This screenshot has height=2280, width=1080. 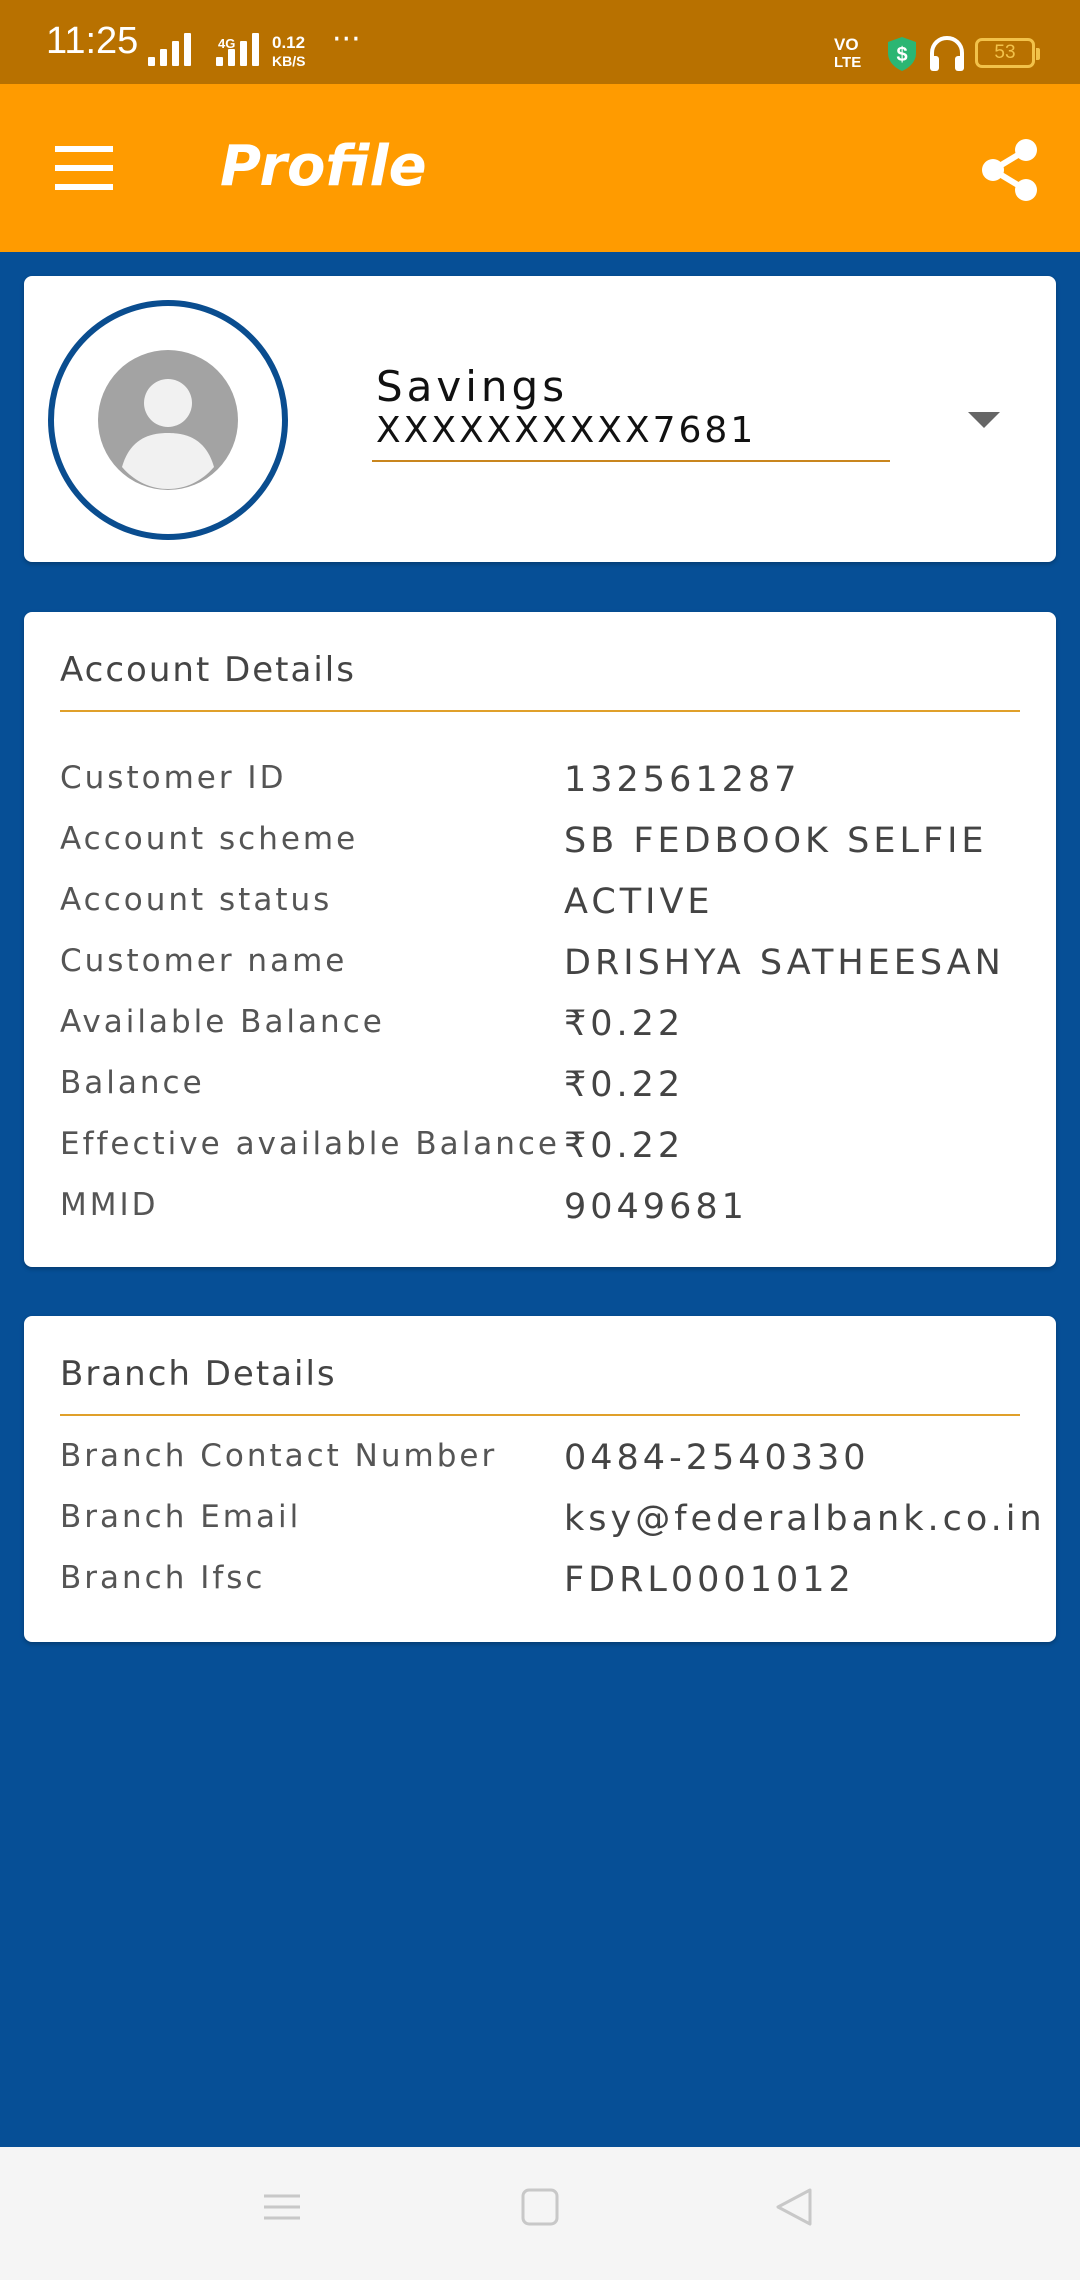 I want to click on detail-value: 132561287, so click(x=682, y=780).